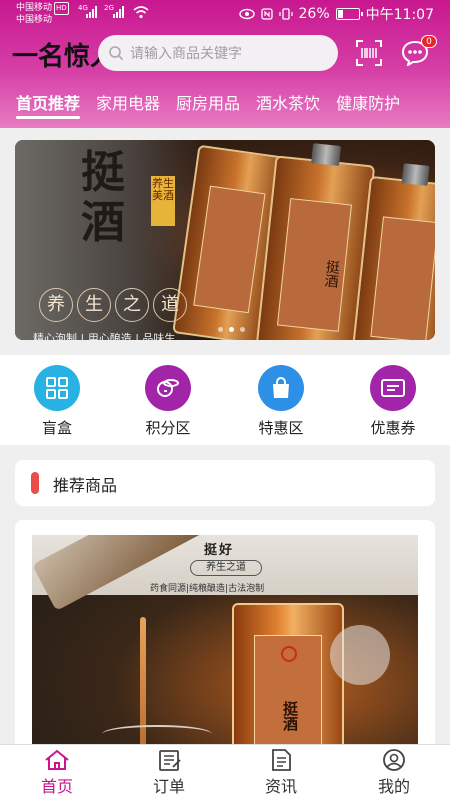 This screenshot has width=450, height=800. I want to click on quick-nav-label: 积分区, so click(168, 428).